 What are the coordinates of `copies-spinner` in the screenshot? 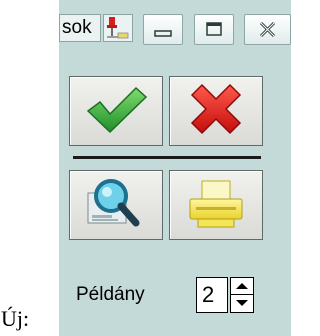 It's located at (242, 295).